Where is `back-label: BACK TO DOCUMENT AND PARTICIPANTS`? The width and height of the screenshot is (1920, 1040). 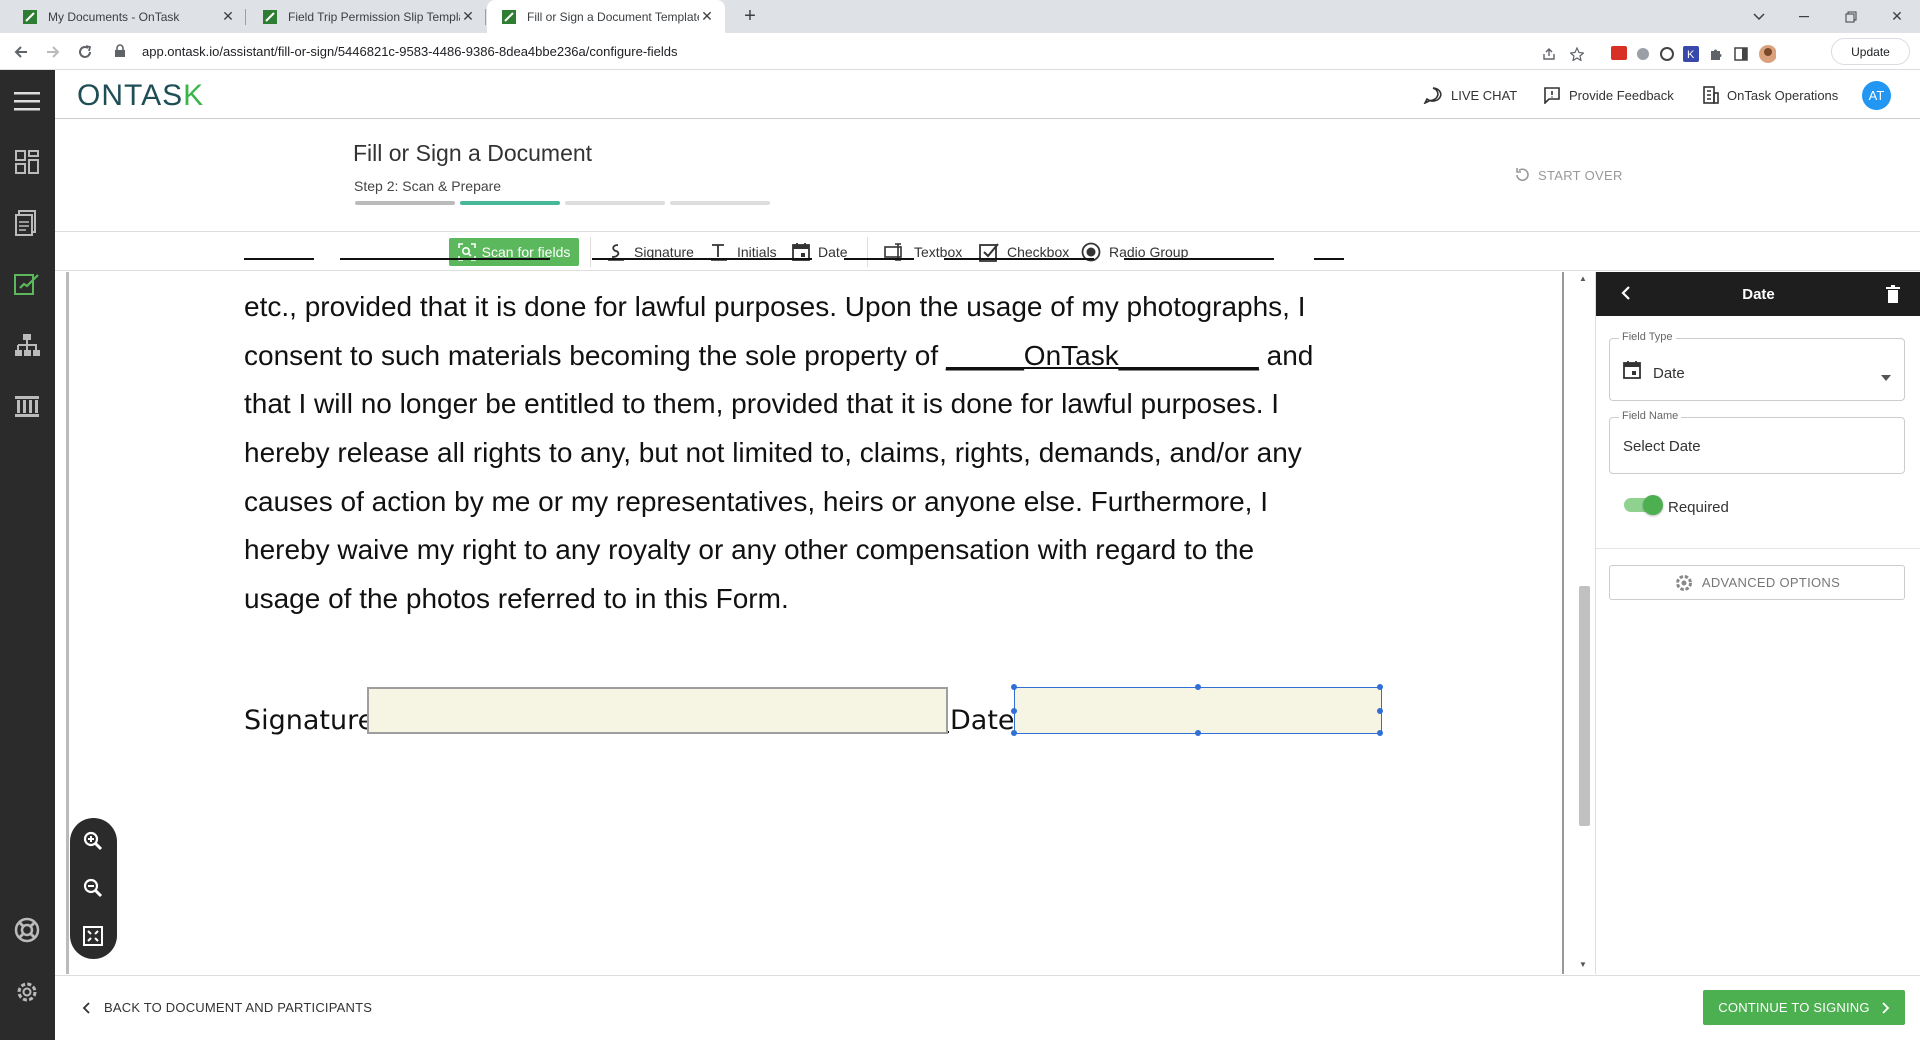 back-label: BACK TO DOCUMENT AND PARTICIPANTS is located at coordinates (238, 1007).